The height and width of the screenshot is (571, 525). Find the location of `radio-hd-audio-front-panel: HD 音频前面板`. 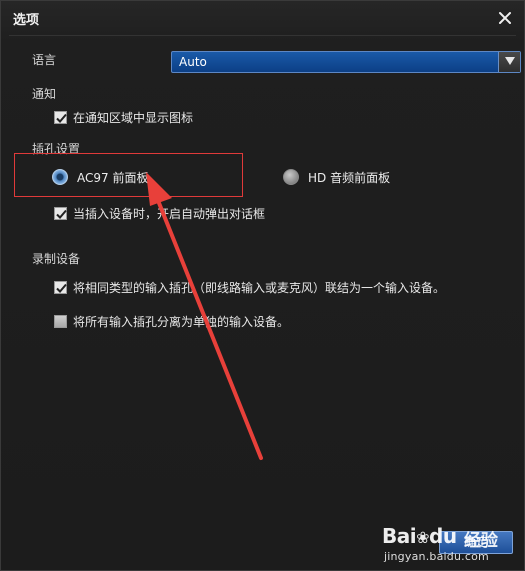

radio-hd-audio-front-panel: HD 音频前面板 is located at coordinates (336, 177).